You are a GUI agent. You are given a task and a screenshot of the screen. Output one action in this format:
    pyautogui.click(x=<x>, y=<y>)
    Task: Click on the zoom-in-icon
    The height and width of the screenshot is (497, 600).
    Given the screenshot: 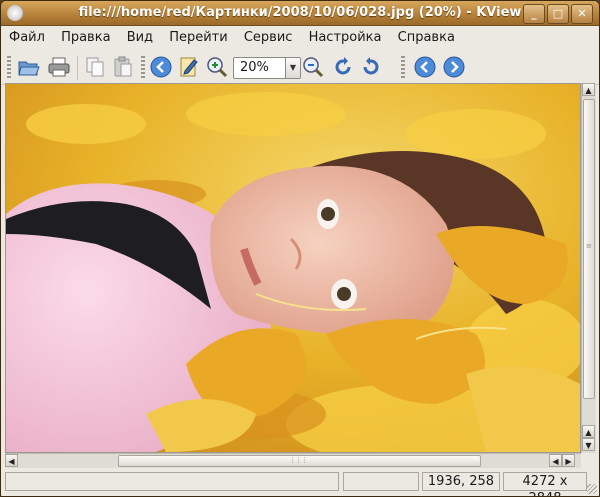 What is the action you would take?
    pyautogui.click(x=217, y=67)
    